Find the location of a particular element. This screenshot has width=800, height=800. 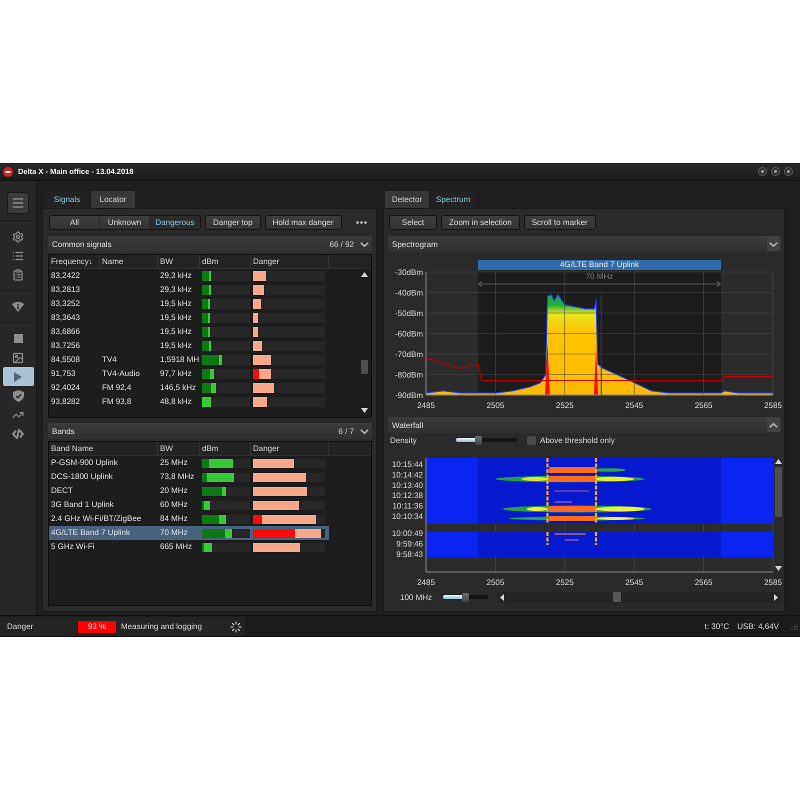

x-axis-label: 2585 is located at coordinates (773, 582).